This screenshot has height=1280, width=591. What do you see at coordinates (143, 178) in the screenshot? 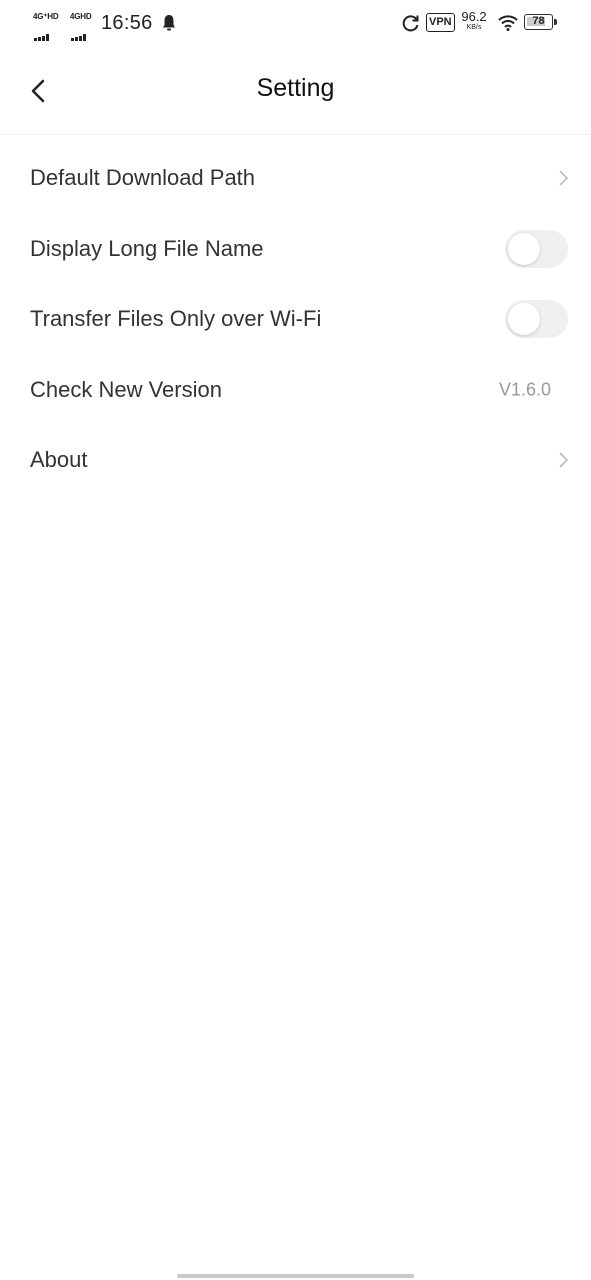
I see `setting-label: Default Download Path` at bounding box center [143, 178].